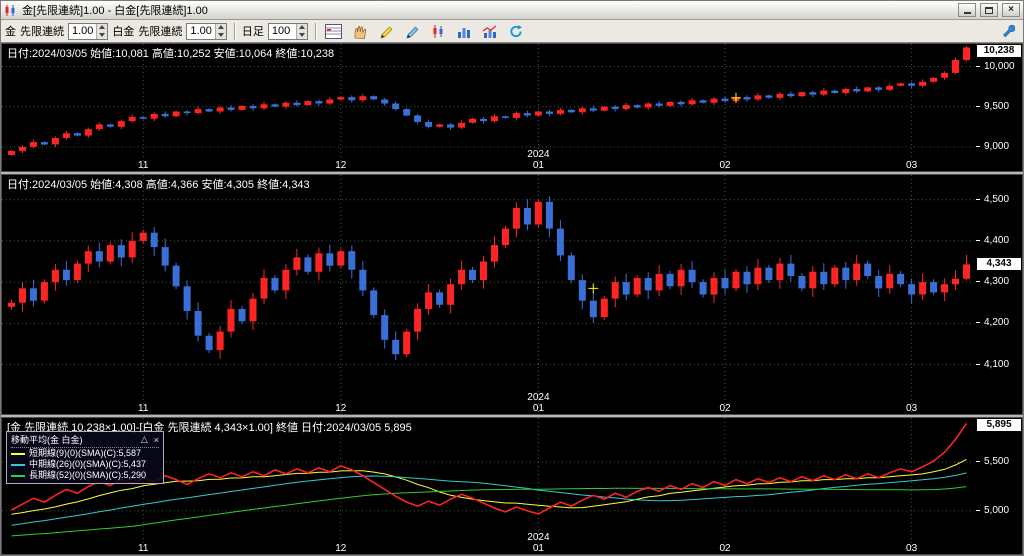  I want to click on y-axis-label: 5,500, so click(992, 461).